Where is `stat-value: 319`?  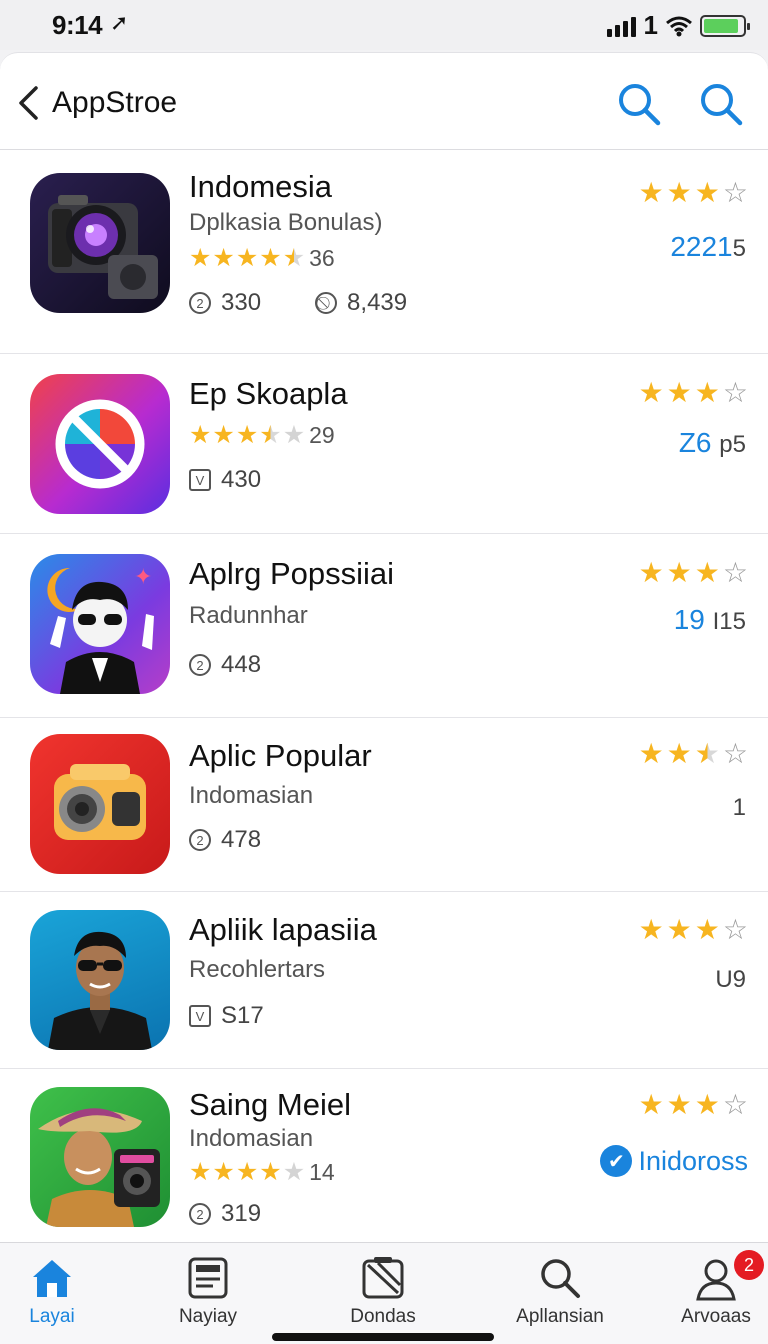
stat-value: 319 is located at coordinates (241, 1213).